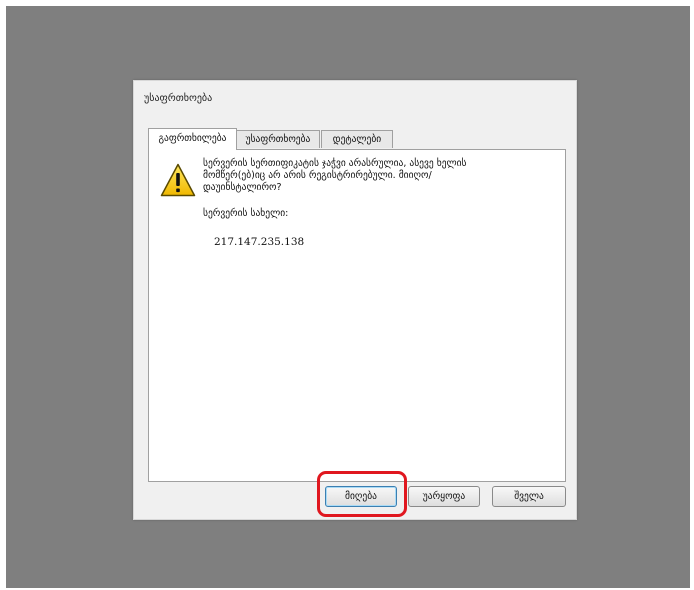 This screenshot has width=694, height=590. Describe the element at coordinates (178, 180) in the screenshot. I see `warning-icon` at that location.